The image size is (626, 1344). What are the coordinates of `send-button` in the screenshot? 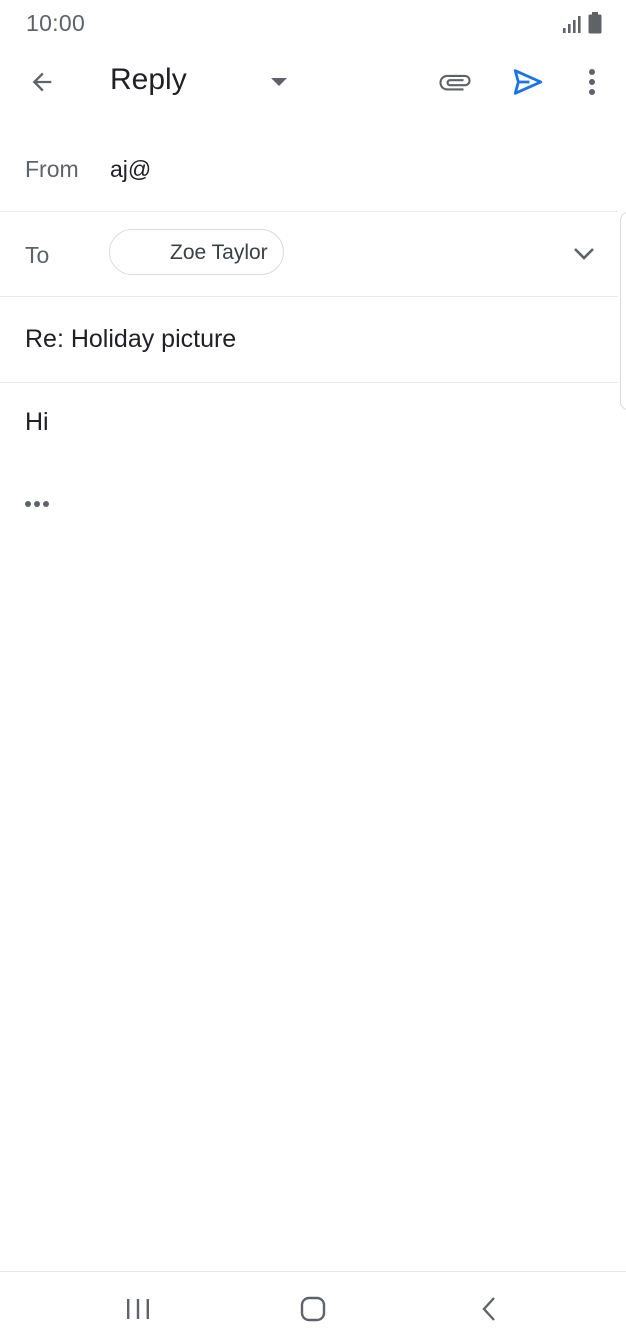 It's located at (528, 82).